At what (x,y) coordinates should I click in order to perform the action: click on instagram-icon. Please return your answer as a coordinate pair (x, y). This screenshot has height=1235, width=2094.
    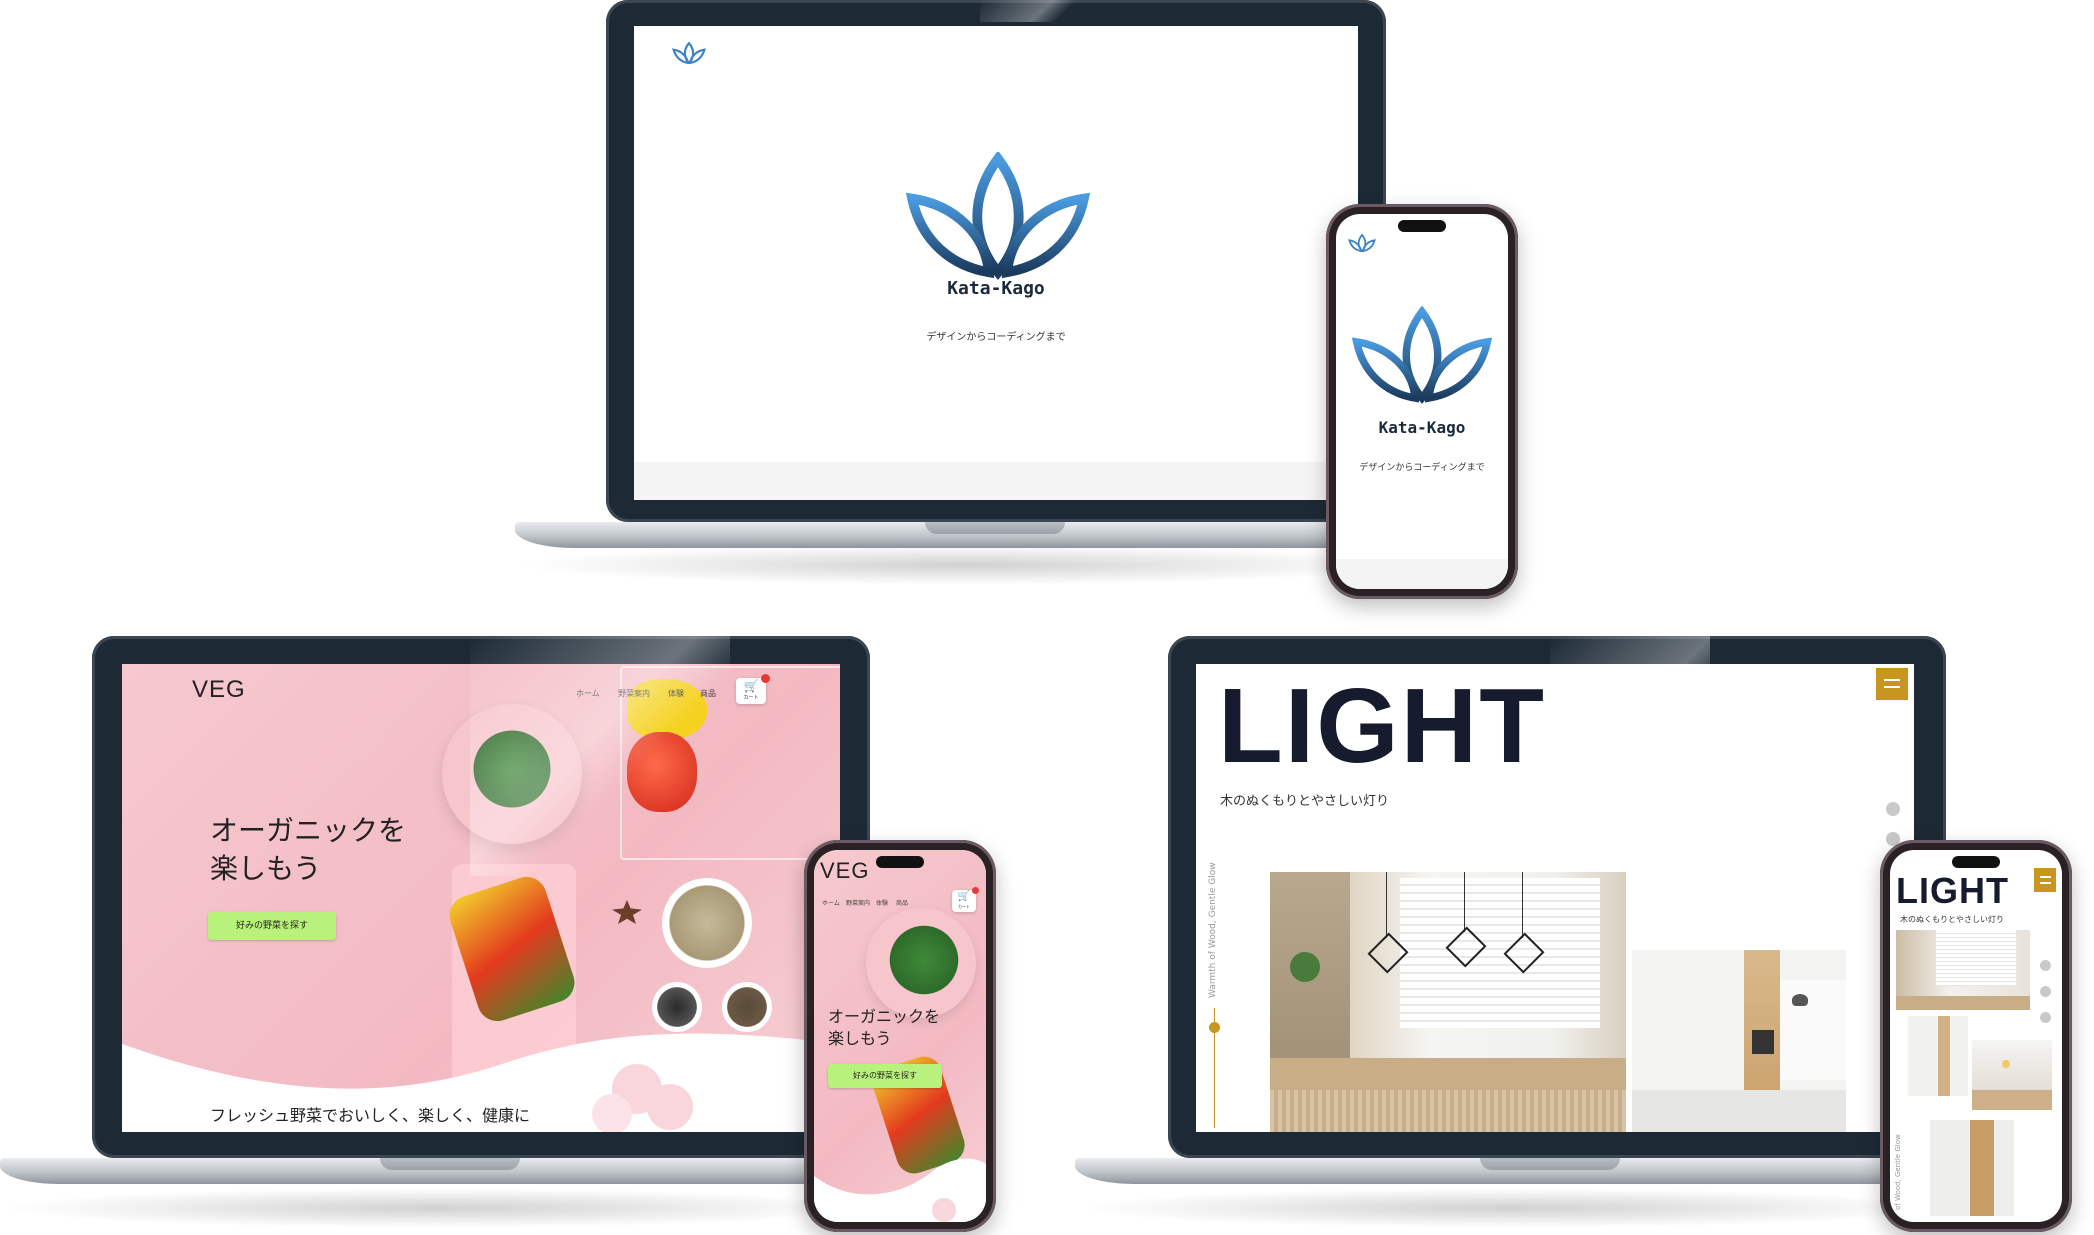
    Looking at the image, I should click on (2045, 1017).